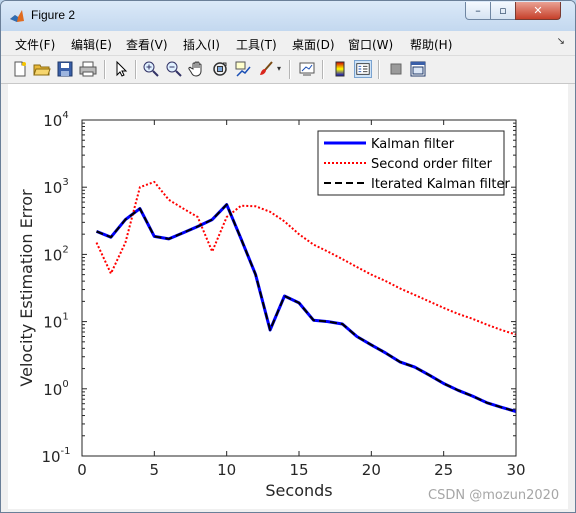 The width and height of the screenshot is (576, 513). I want to click on x-tick-label: 5, so click(155, 470).